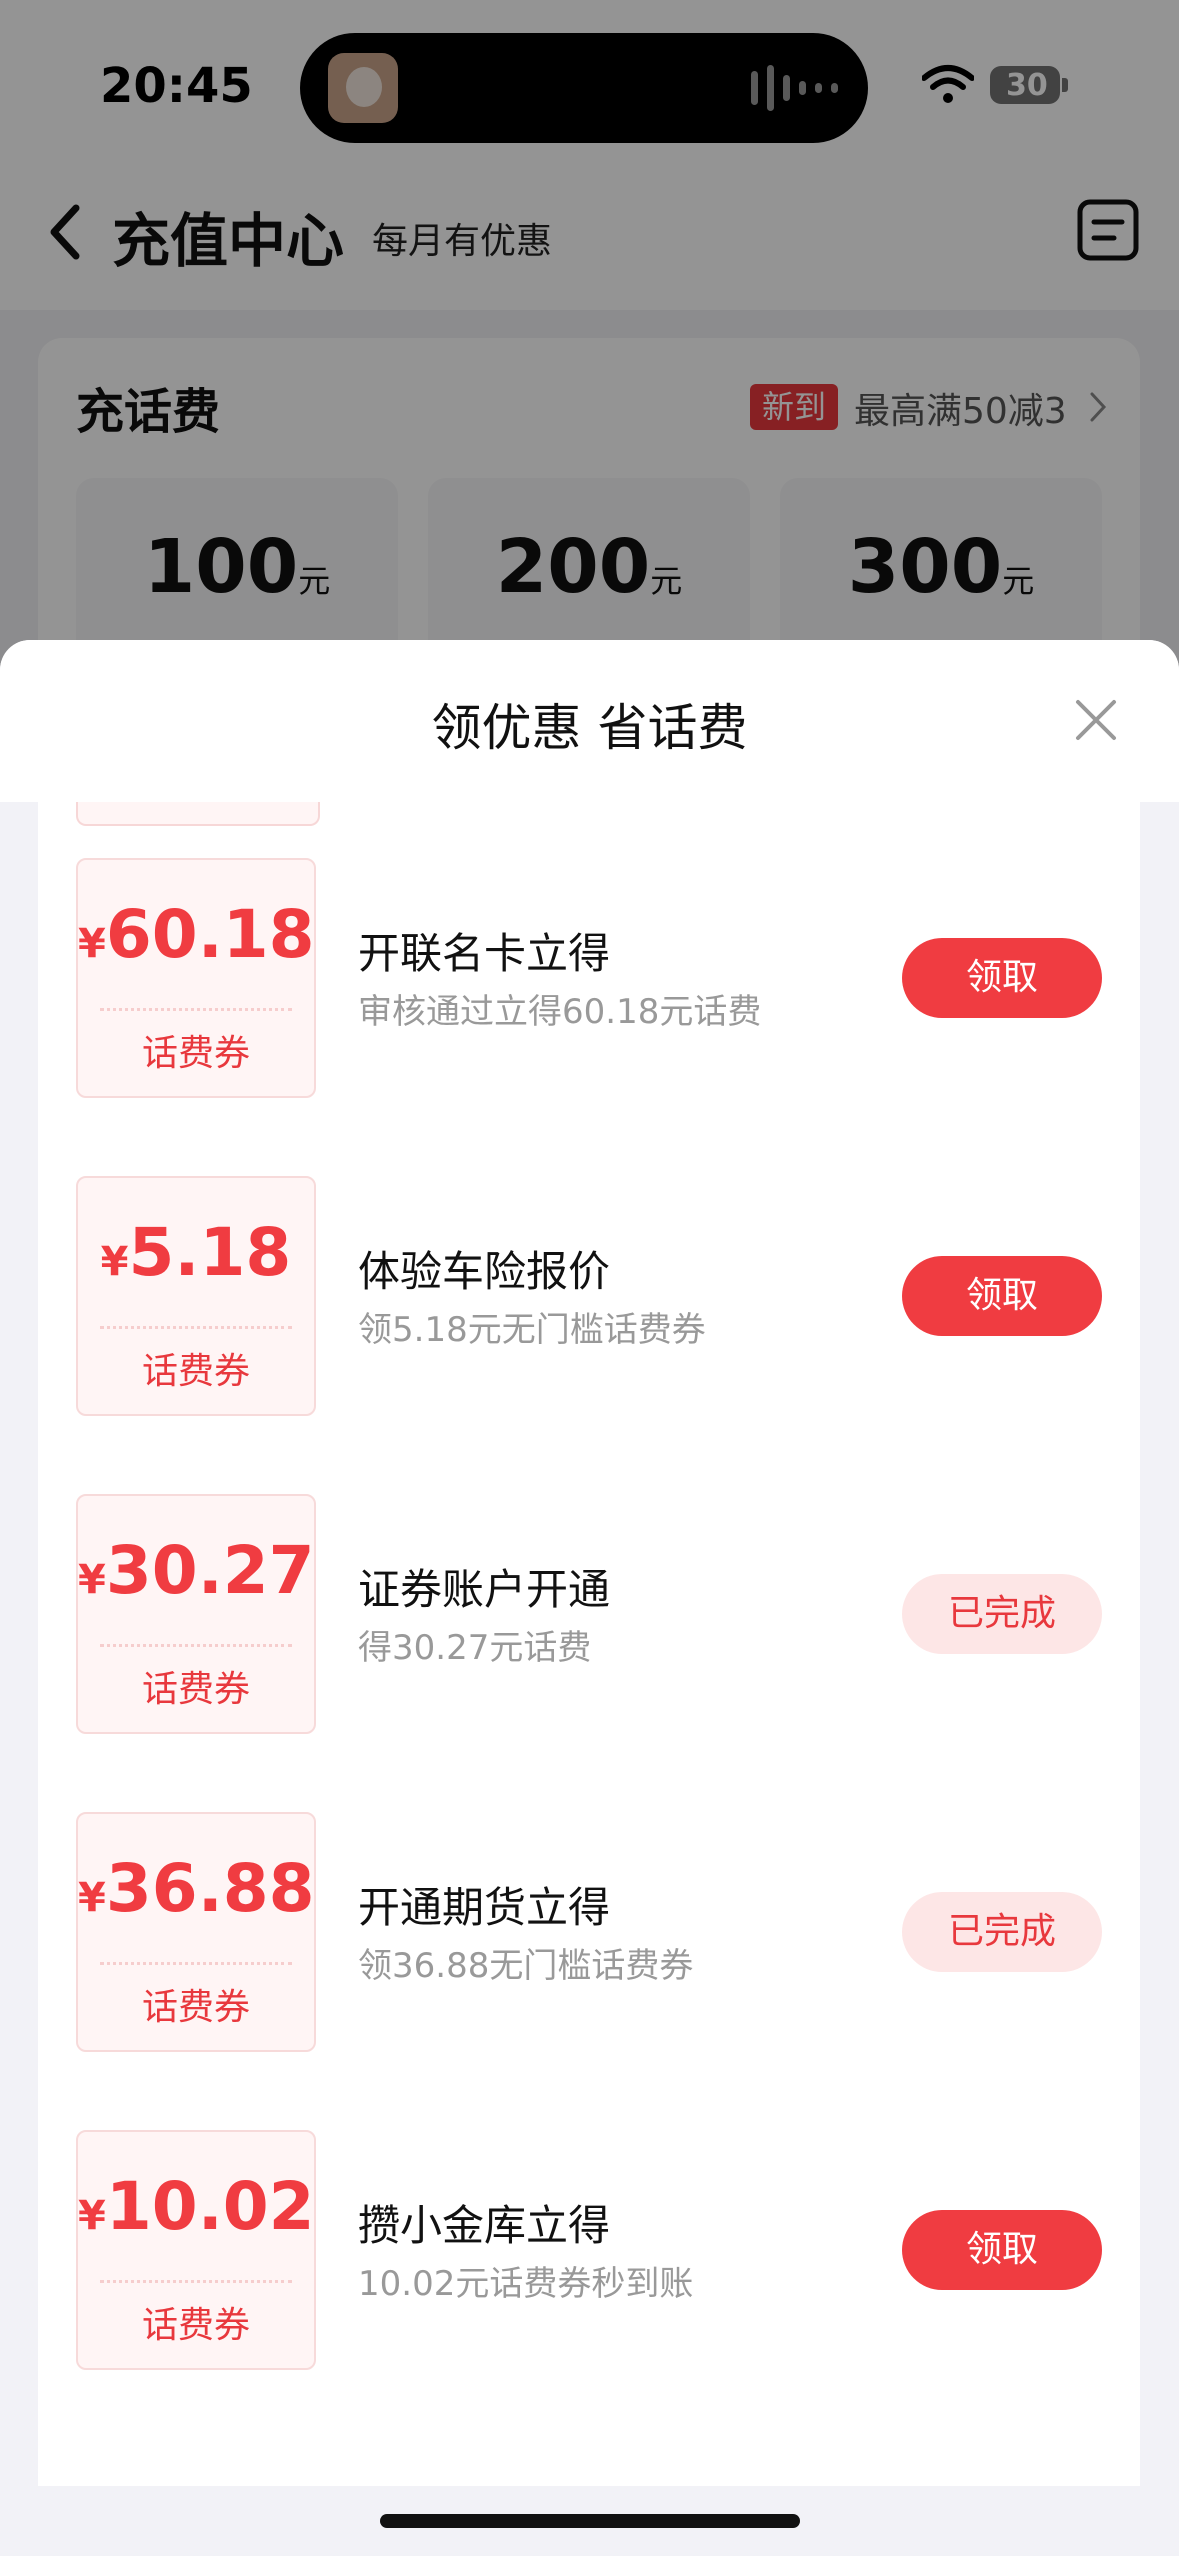 The height and width of the screenshot is (2556, 1179). I want to click on offer-description: 领5.18元无门槛话费券, so click(532, 1330).